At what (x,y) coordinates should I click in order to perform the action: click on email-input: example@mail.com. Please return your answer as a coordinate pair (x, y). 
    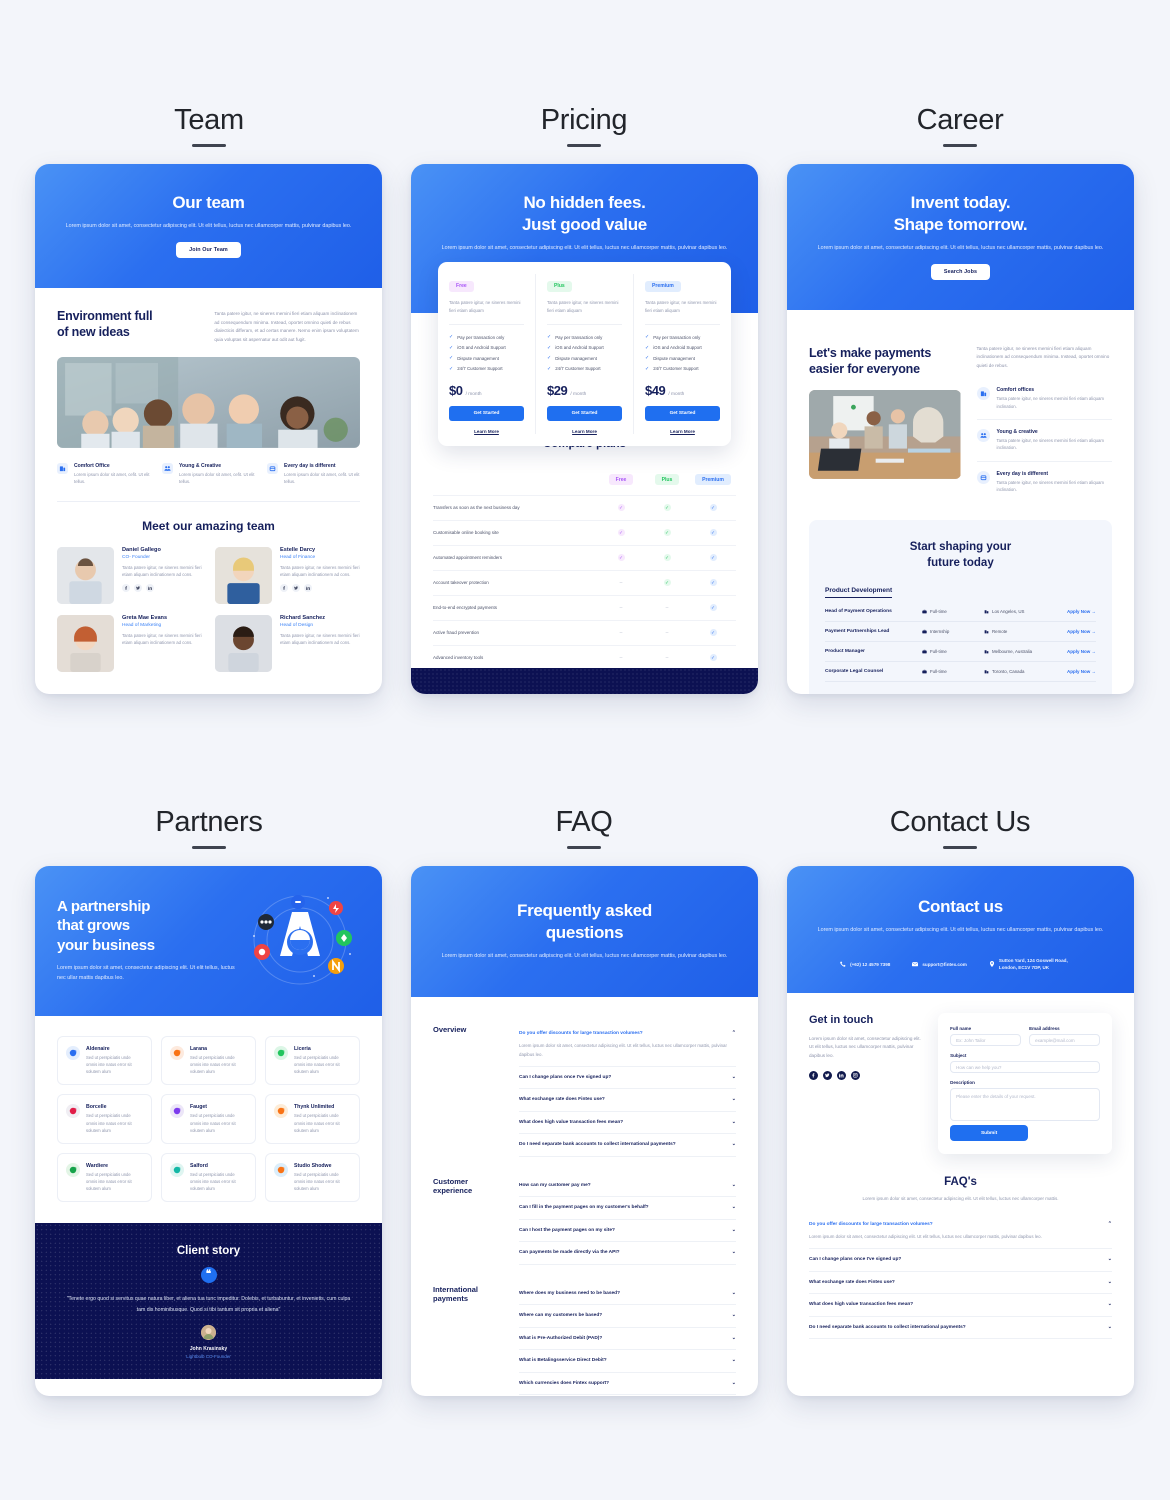
    Looking at the image, I should click on (1064, 1040).